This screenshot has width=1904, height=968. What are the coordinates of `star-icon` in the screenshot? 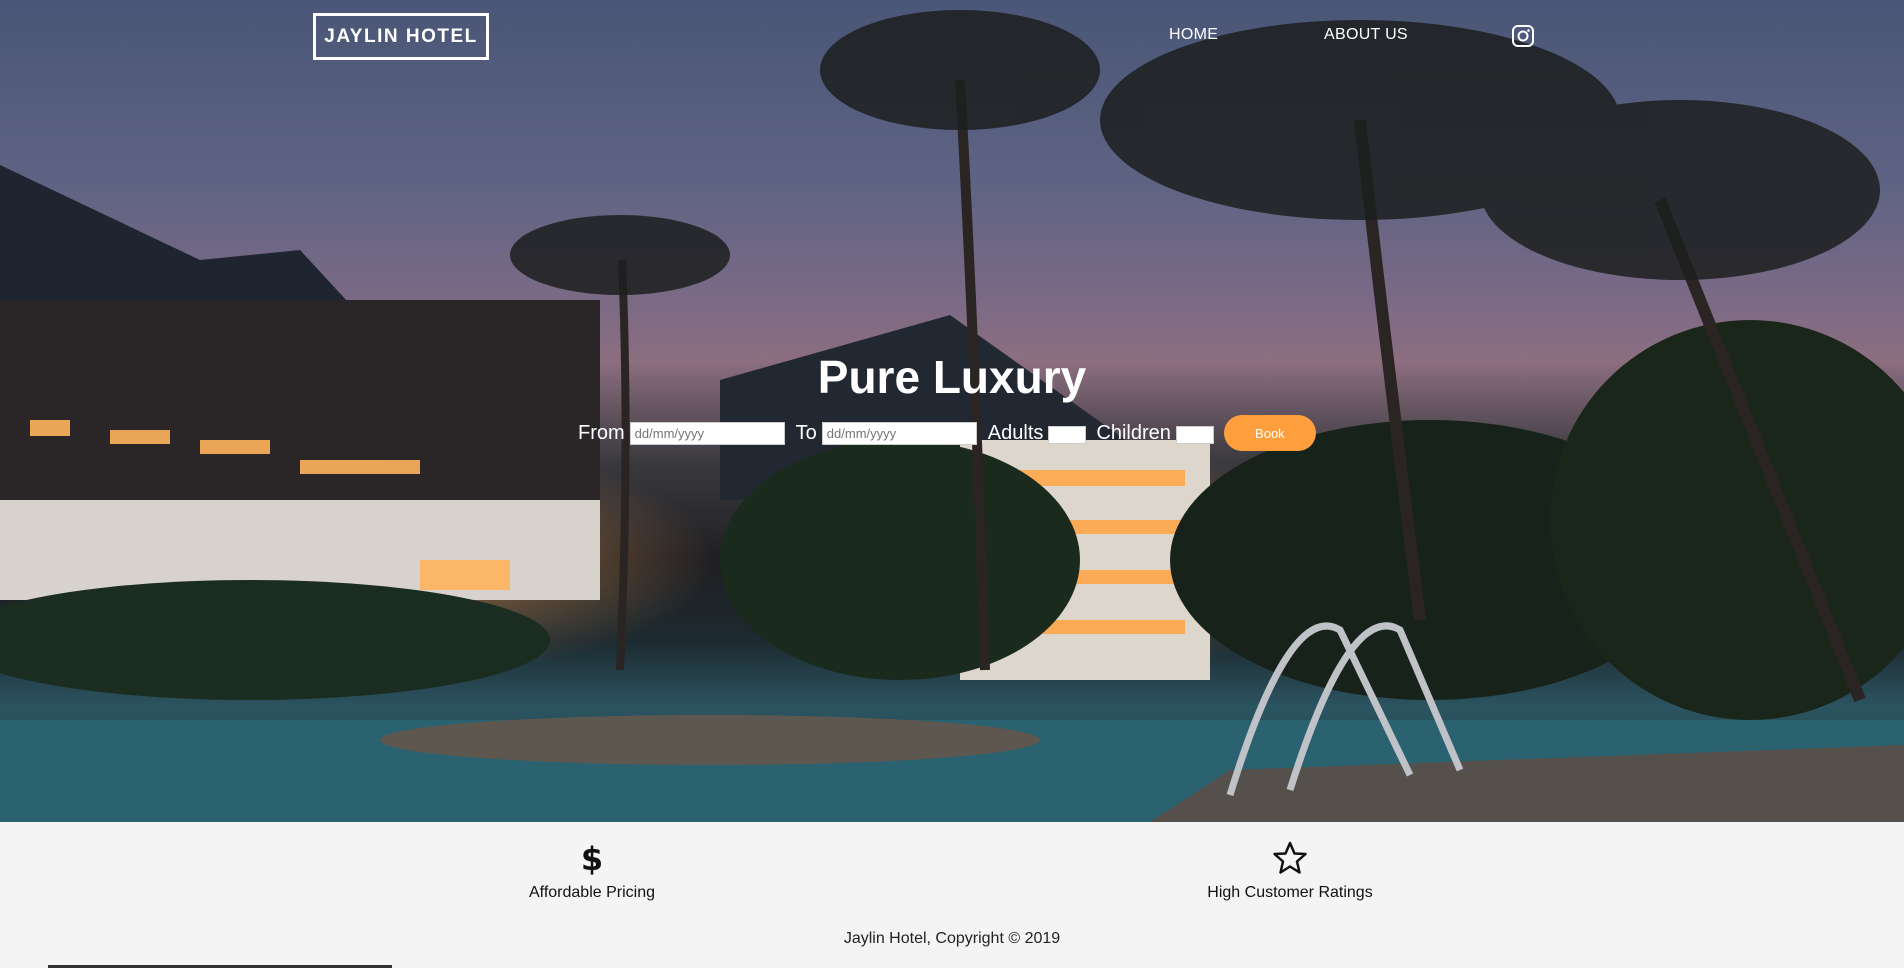 It's located at (1290, 857).